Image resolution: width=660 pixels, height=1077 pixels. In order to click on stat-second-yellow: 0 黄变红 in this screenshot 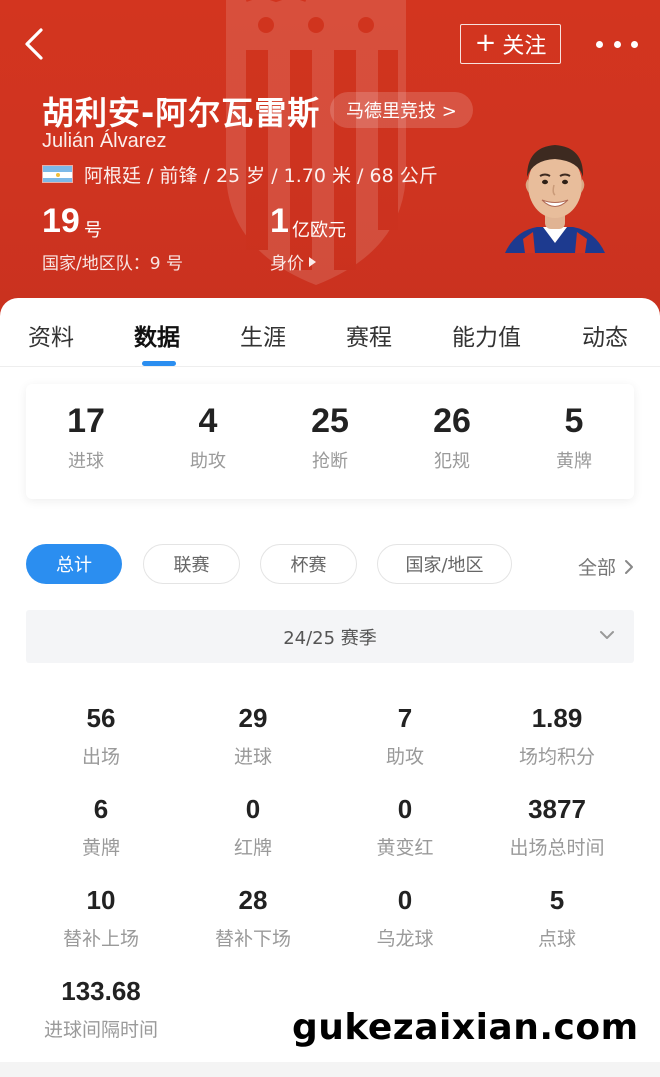, I will do `click(405, 827)`.